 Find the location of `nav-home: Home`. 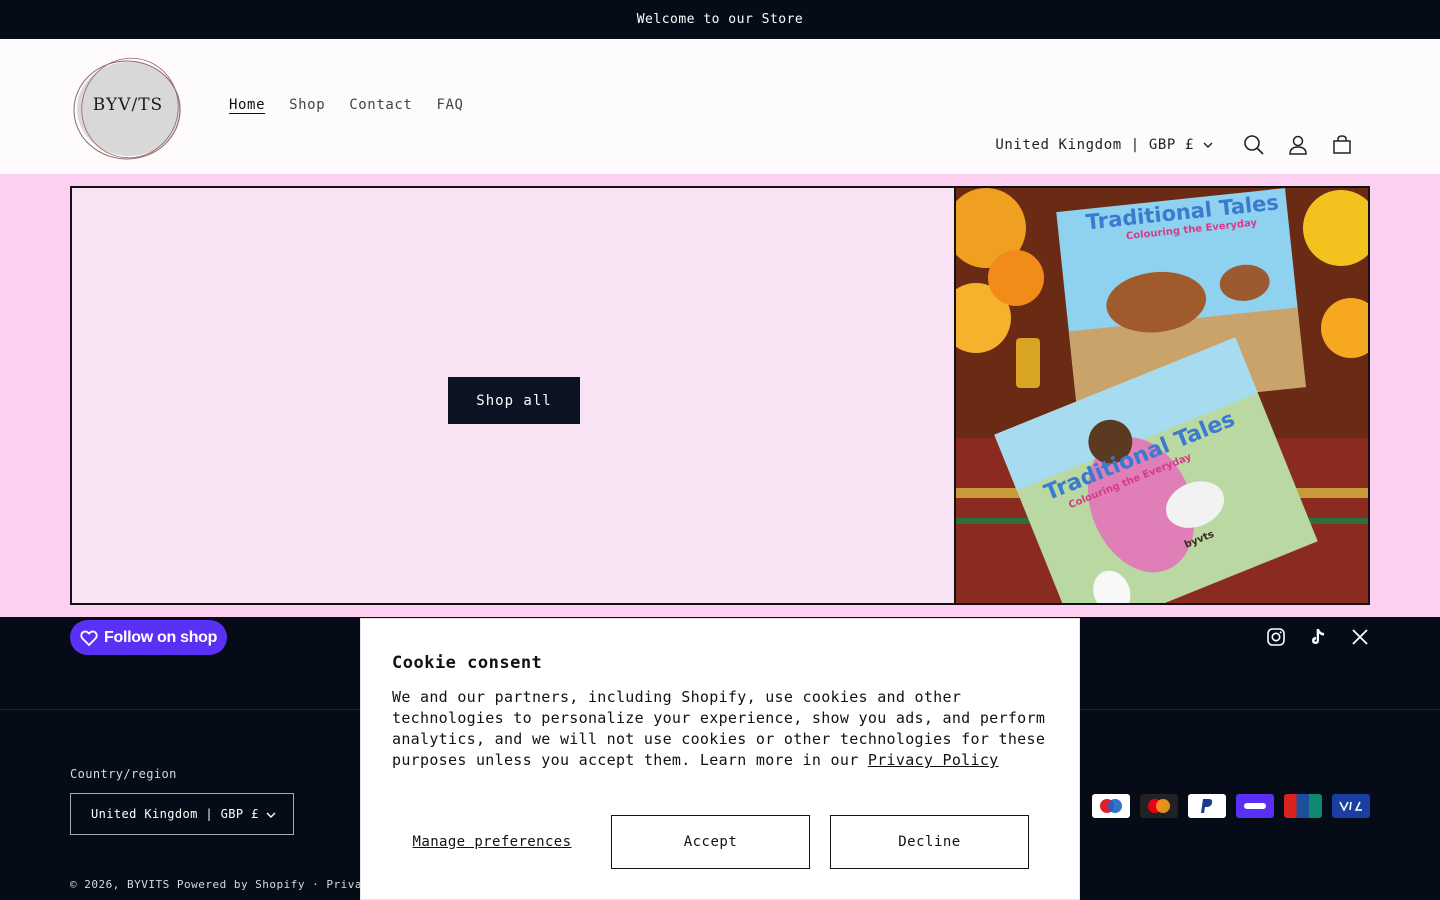

nav-home: Home is located at coordinates (247, 105).